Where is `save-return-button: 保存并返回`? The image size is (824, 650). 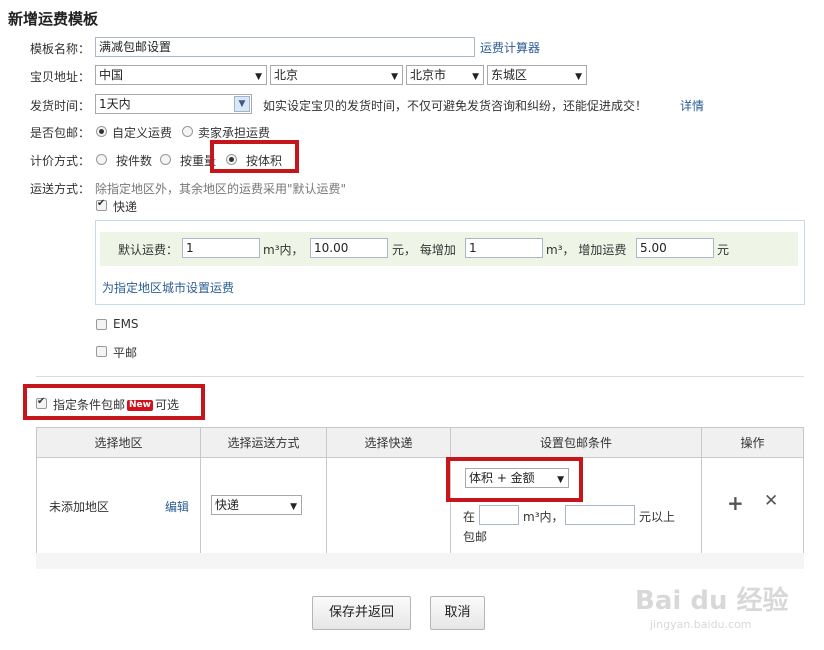 save-return-button: 保存并返回 is located at coordinates (361, 613).